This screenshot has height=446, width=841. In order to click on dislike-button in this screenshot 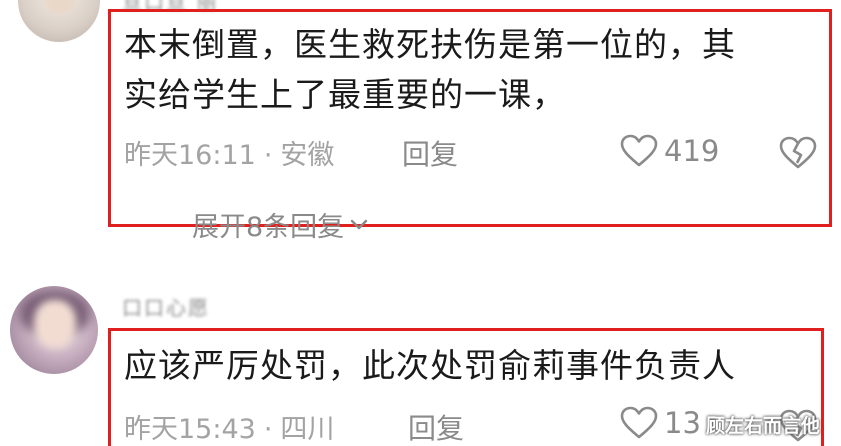, I will do `click(798, 155)`.